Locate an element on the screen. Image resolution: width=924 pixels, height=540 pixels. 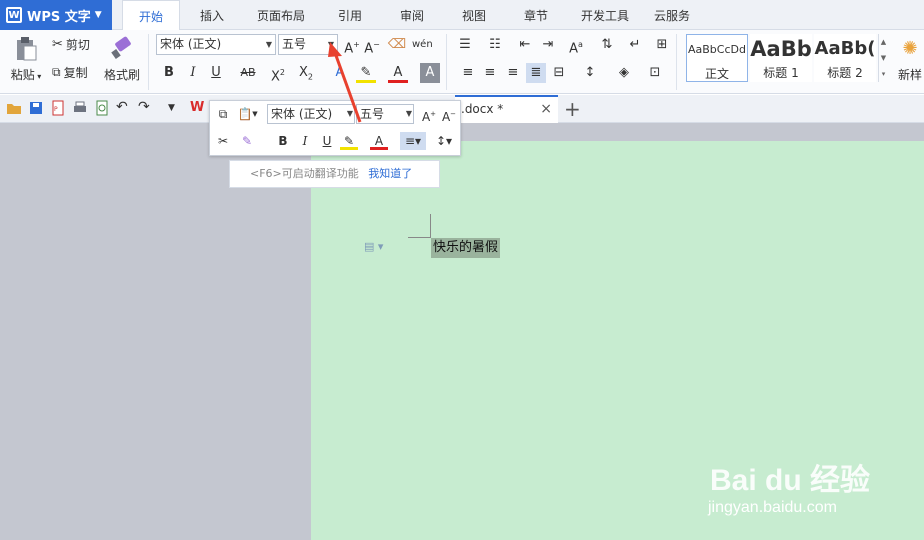
borders-icon: ⊡ is located at coordinates (655, 73).